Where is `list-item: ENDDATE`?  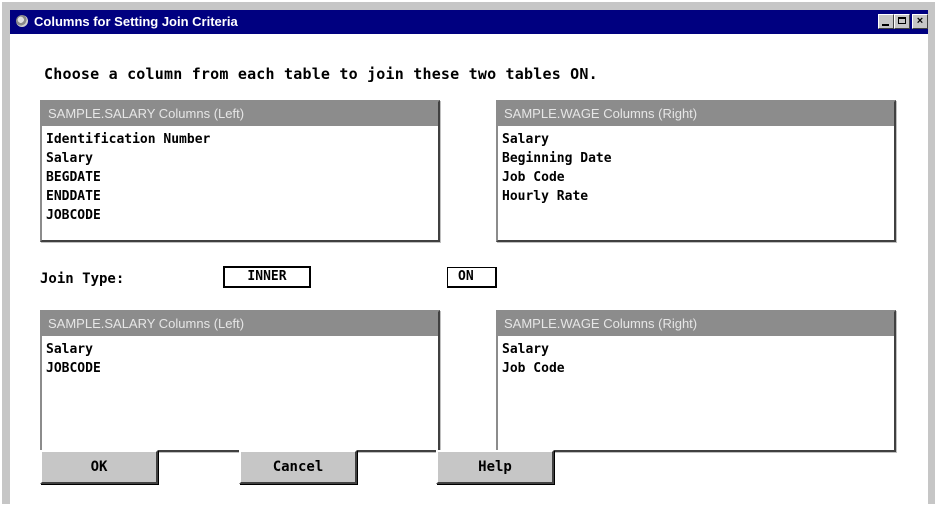
list-item: ENDDATE is located at coordinates (242, 196).